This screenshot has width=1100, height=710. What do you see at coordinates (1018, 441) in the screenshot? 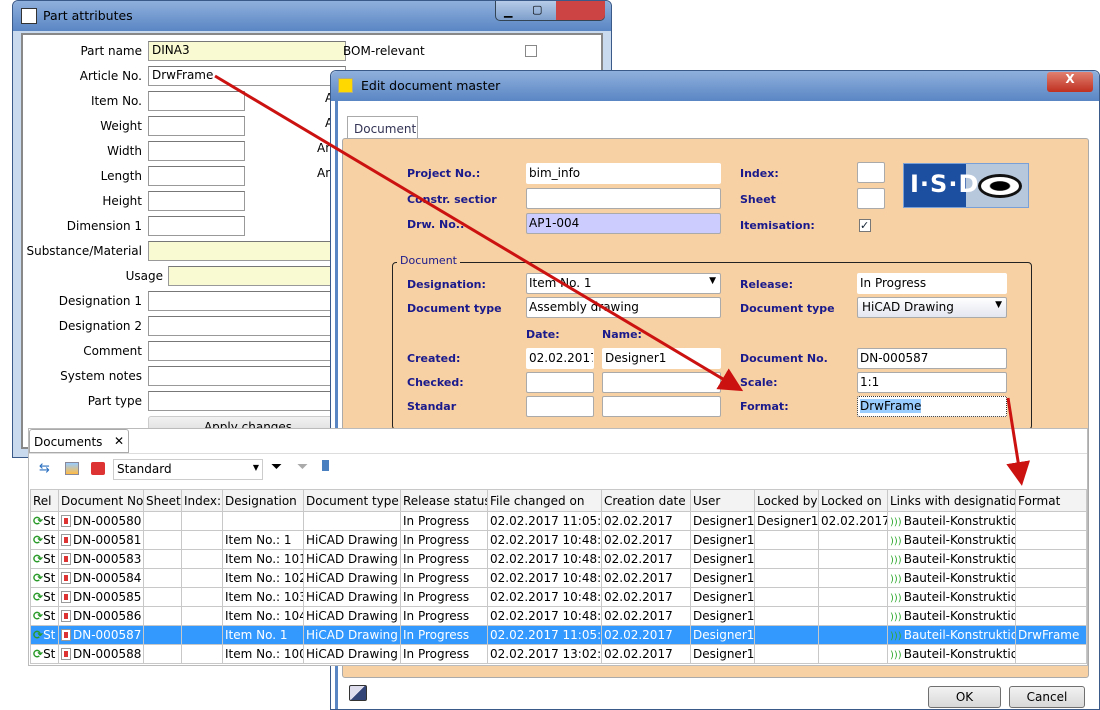
I see `arrow-format-to-column` at bounding box center [1018, 441].